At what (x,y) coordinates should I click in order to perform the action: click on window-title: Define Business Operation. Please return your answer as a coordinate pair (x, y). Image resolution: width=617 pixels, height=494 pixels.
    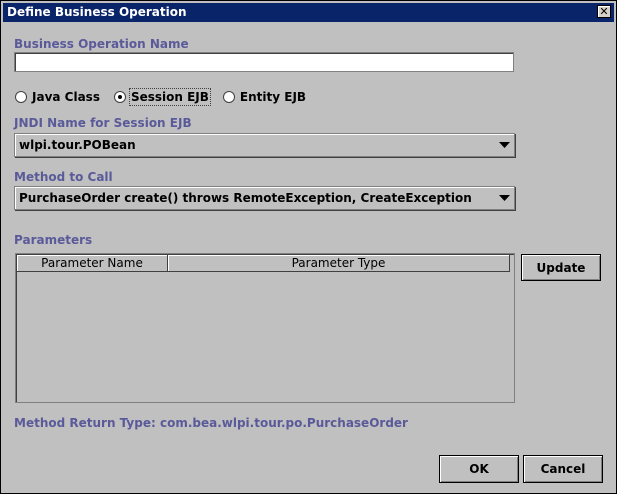
    Looking at the image, I should click on (97, 12).